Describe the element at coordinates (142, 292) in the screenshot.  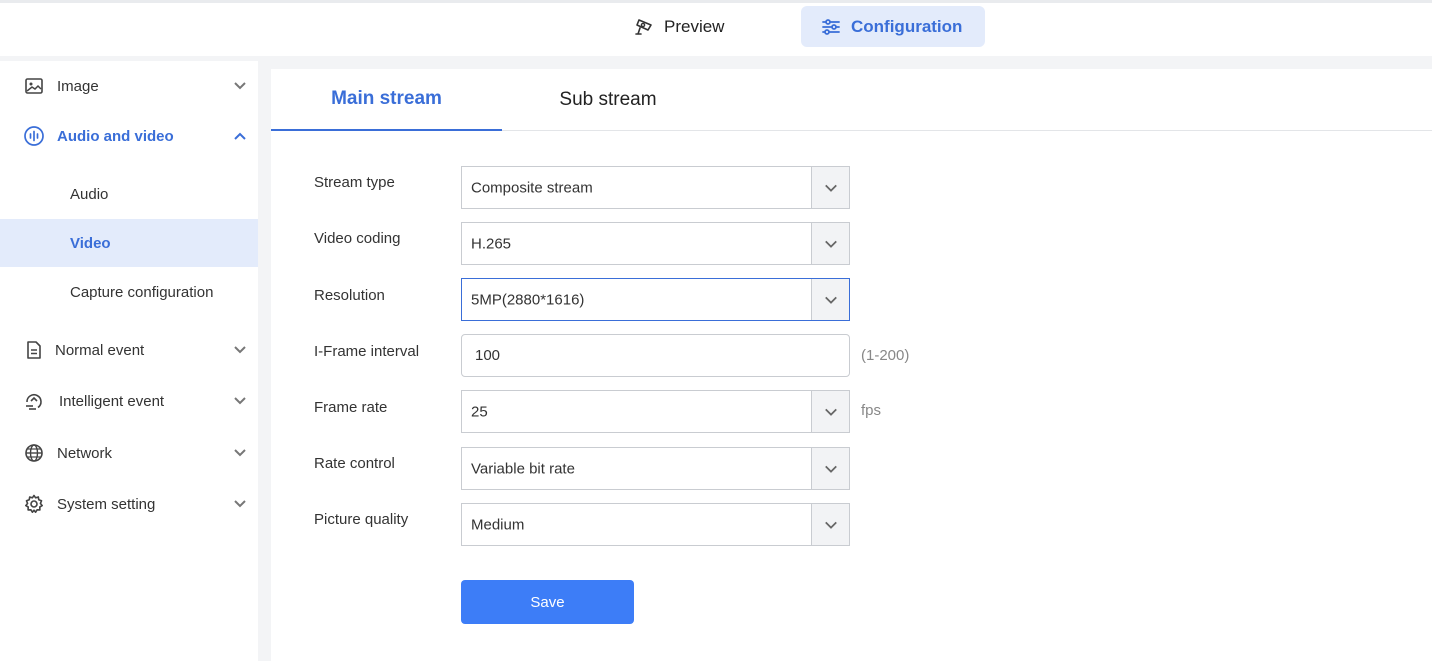
I see `sidebar-subitem-label: Capture configuration` at that location.